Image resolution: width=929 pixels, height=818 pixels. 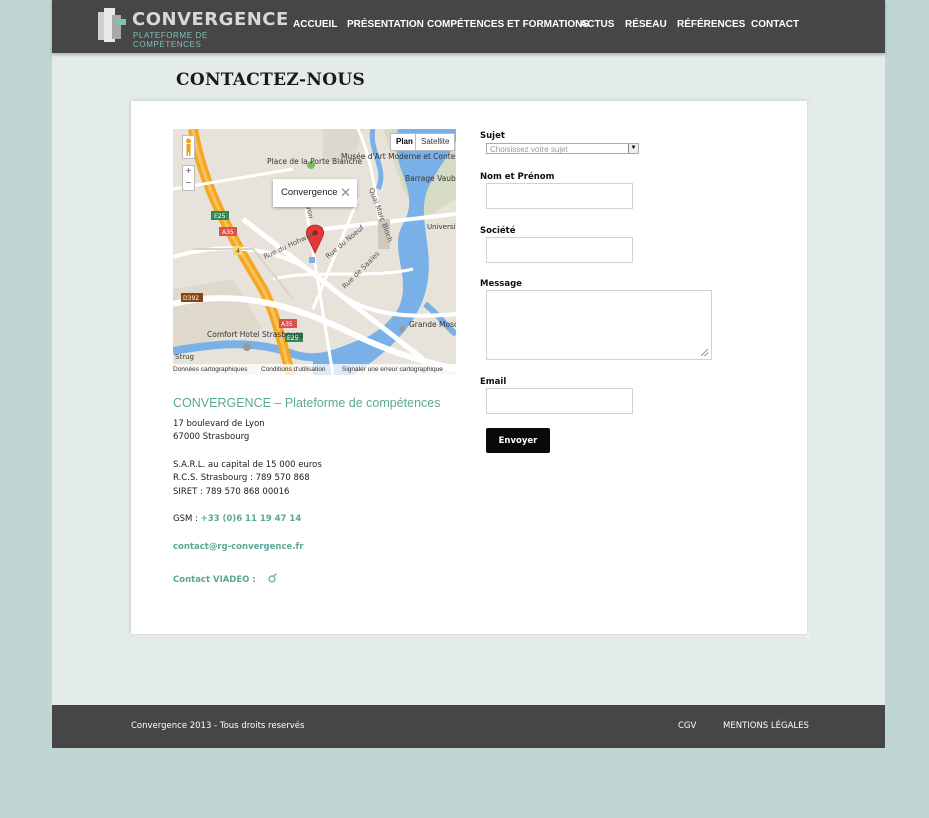 I want to click on logo-mark-icon, so click(x=112, y=25).